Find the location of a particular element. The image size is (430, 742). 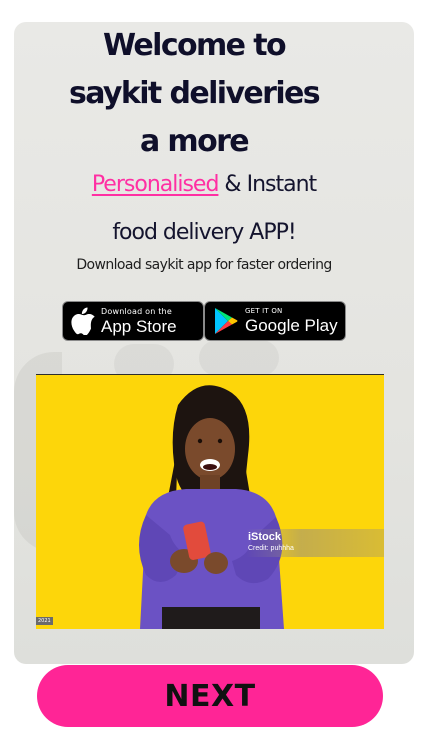

download-subtitle: Download saykit app for faster ordering is located at coordinates (204, 265).